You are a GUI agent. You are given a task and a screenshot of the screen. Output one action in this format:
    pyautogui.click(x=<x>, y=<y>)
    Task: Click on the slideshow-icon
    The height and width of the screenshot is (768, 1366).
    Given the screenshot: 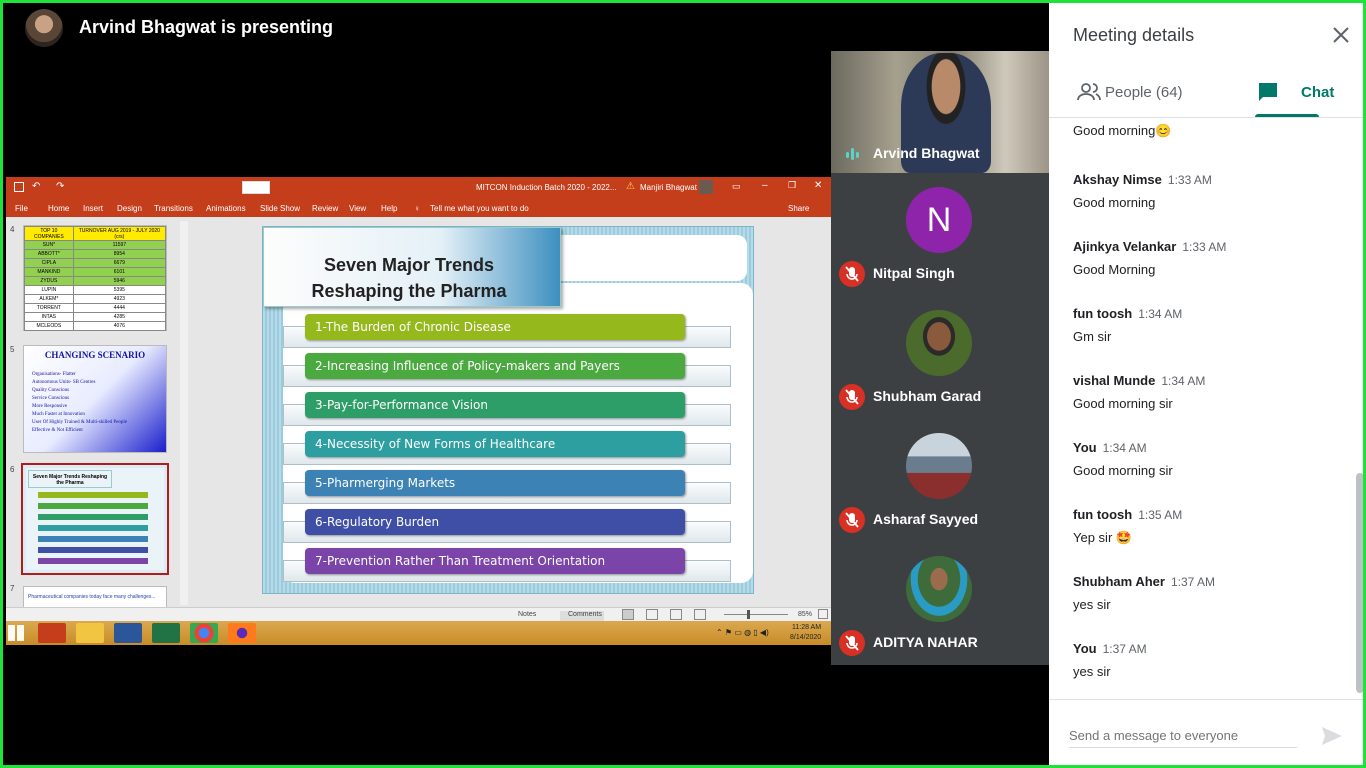 What is the action you would take?
    pyautogui.click(x=700, y=614)
    